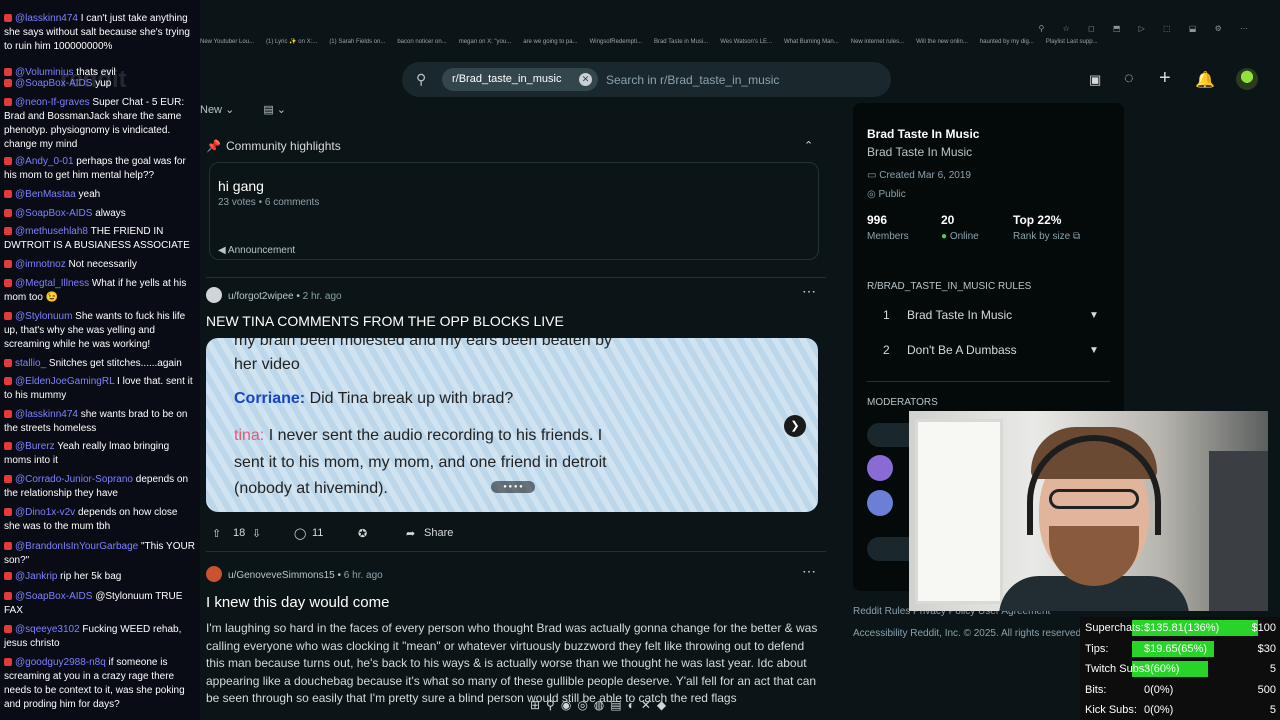  I want to click on chevron-down-icon: ⌄, so click(231, 110).